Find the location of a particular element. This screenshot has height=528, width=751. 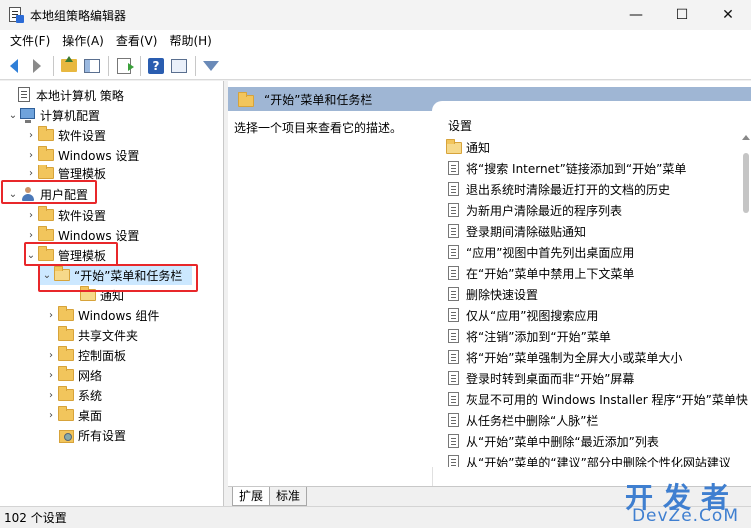

back-button is located at coordinates (14, 66).